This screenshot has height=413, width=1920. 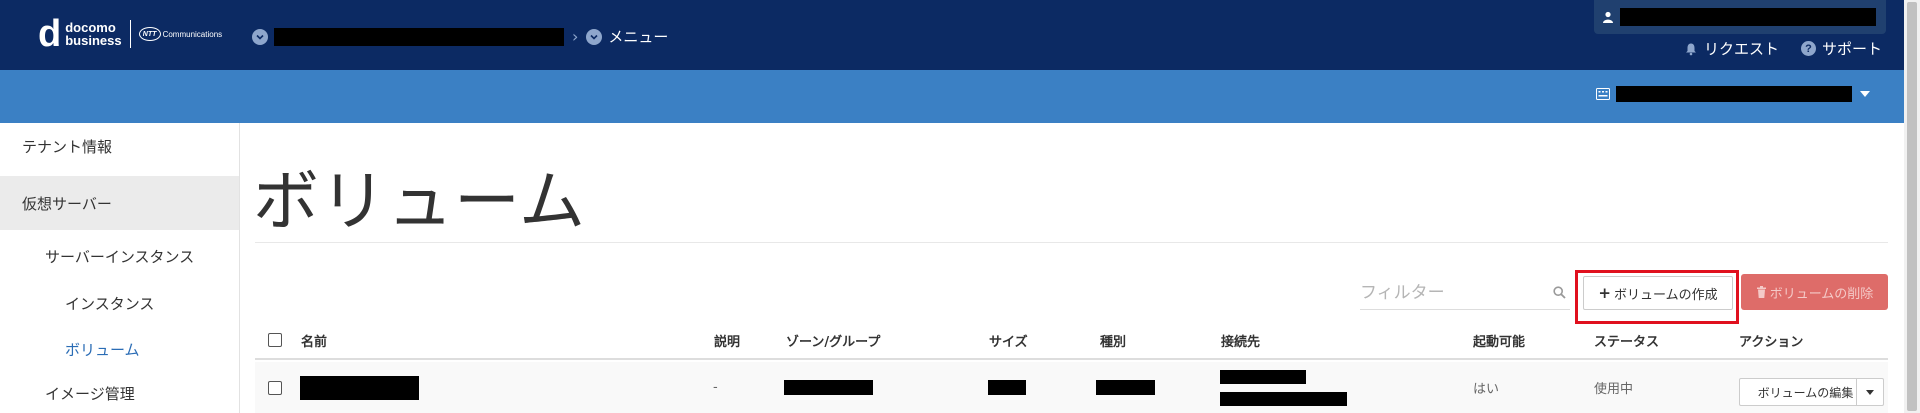 I want to click on ntt-communications-logo: NTT Communications, so click(x=180, y=34).